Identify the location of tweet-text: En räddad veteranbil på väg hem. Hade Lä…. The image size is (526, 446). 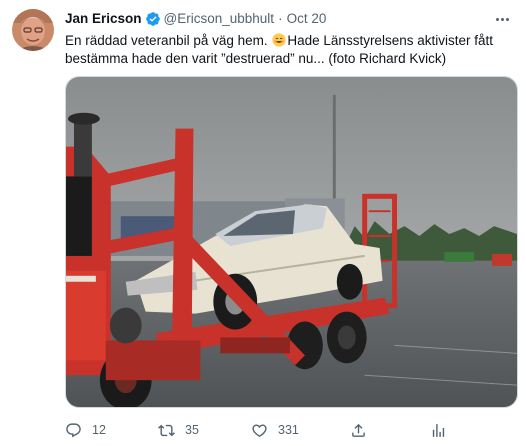
(290, 50).